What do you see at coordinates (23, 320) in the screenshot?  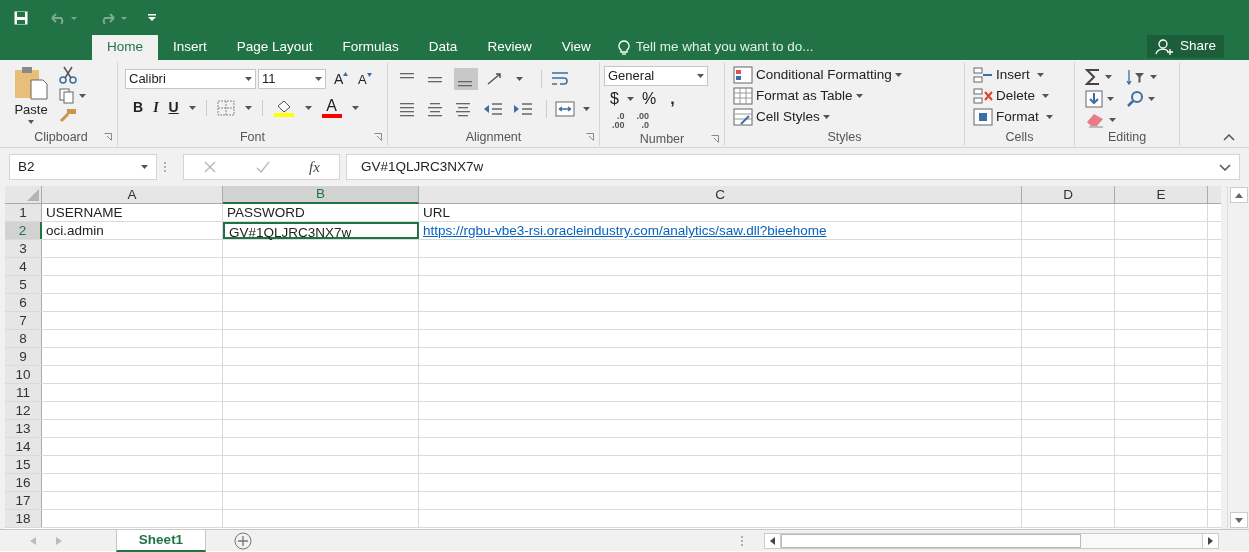 I see `row-header: 7` at bounding box center [23, 320].